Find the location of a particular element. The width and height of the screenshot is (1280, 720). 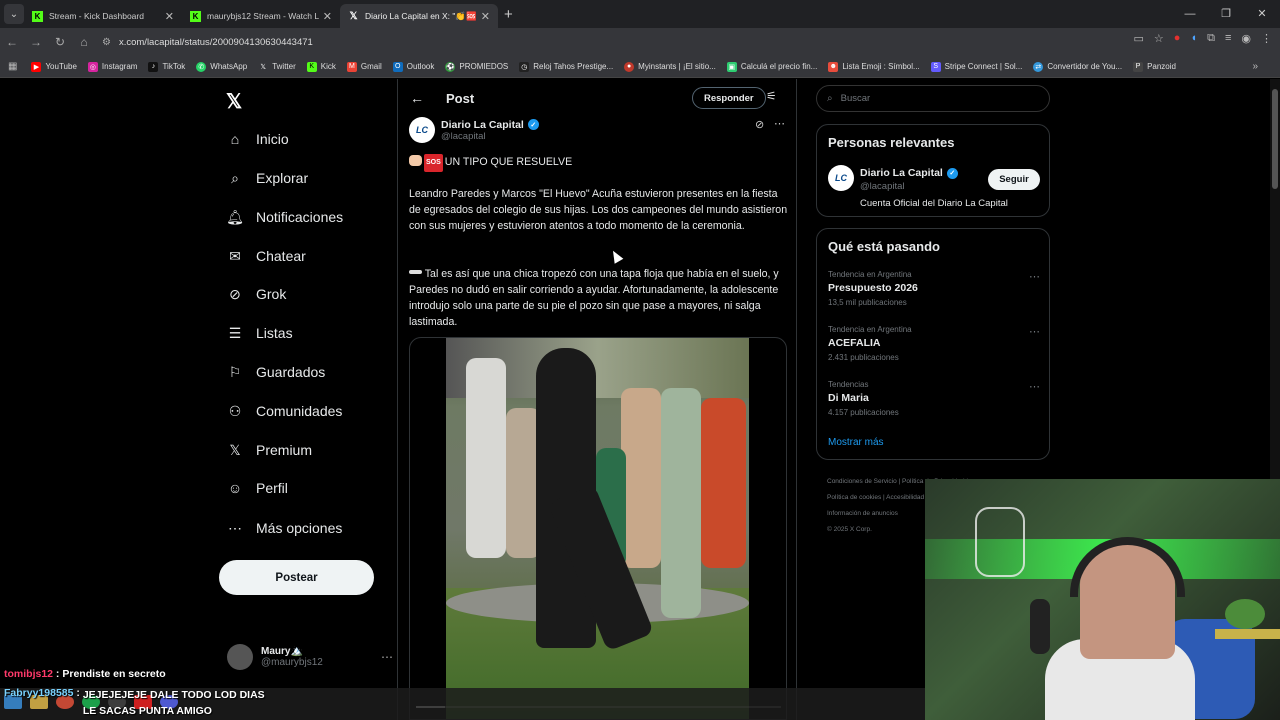

cast-icon: ▭ is located at coordinates (1139, 38).